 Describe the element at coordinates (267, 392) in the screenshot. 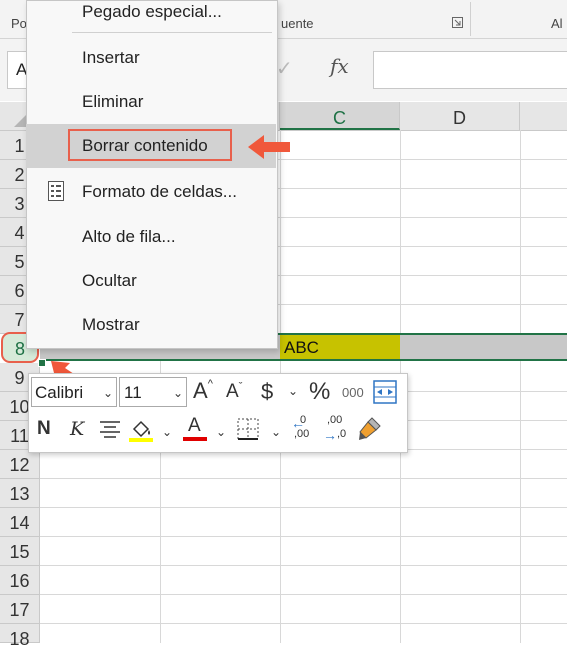

I see `currency-button: $` at that location.